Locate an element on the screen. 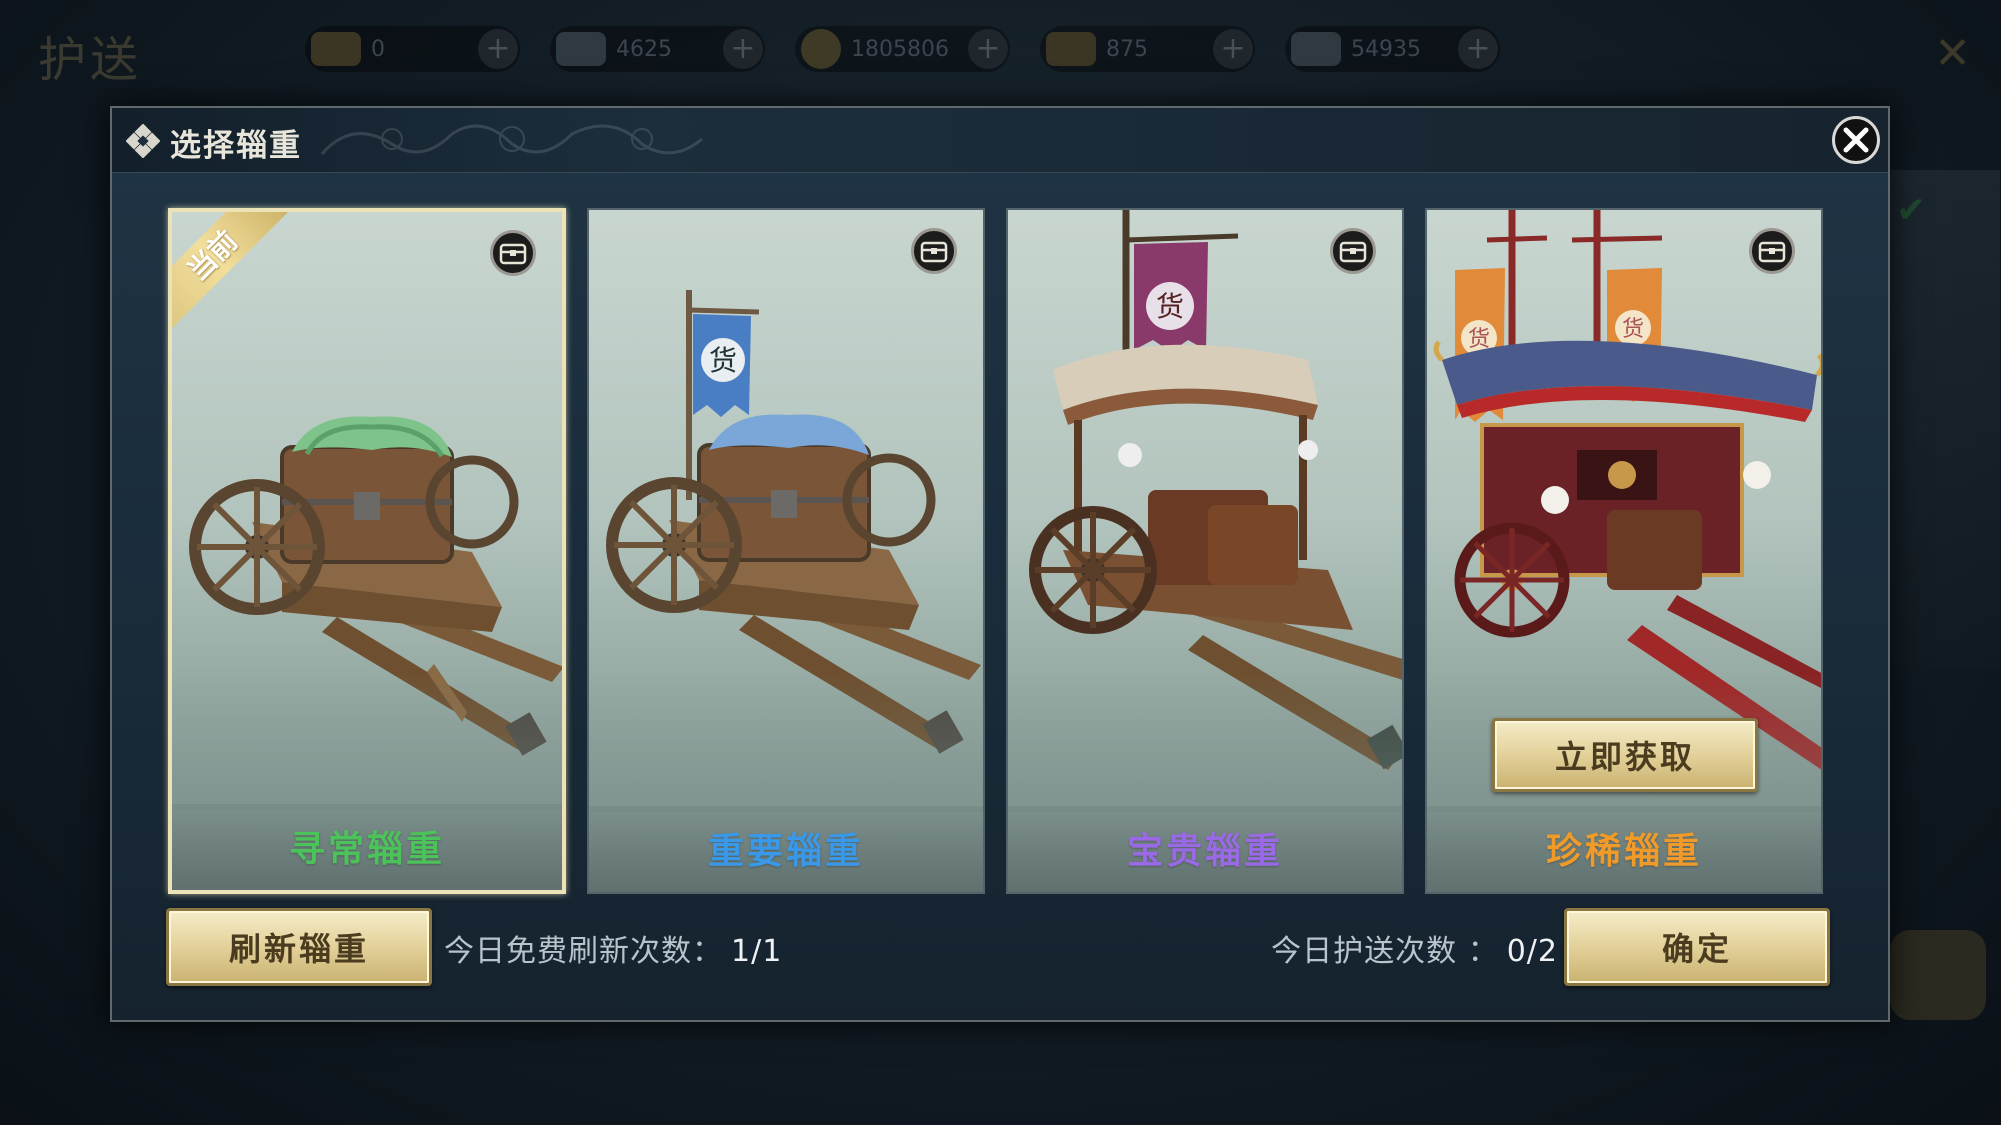  cargo-card-common: 寻常辎重 当前 is located at coordinates (367, 551).